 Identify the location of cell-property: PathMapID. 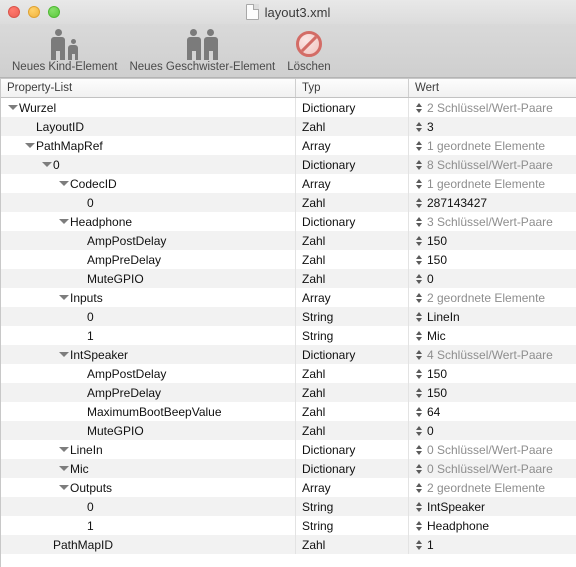
(148, 544).